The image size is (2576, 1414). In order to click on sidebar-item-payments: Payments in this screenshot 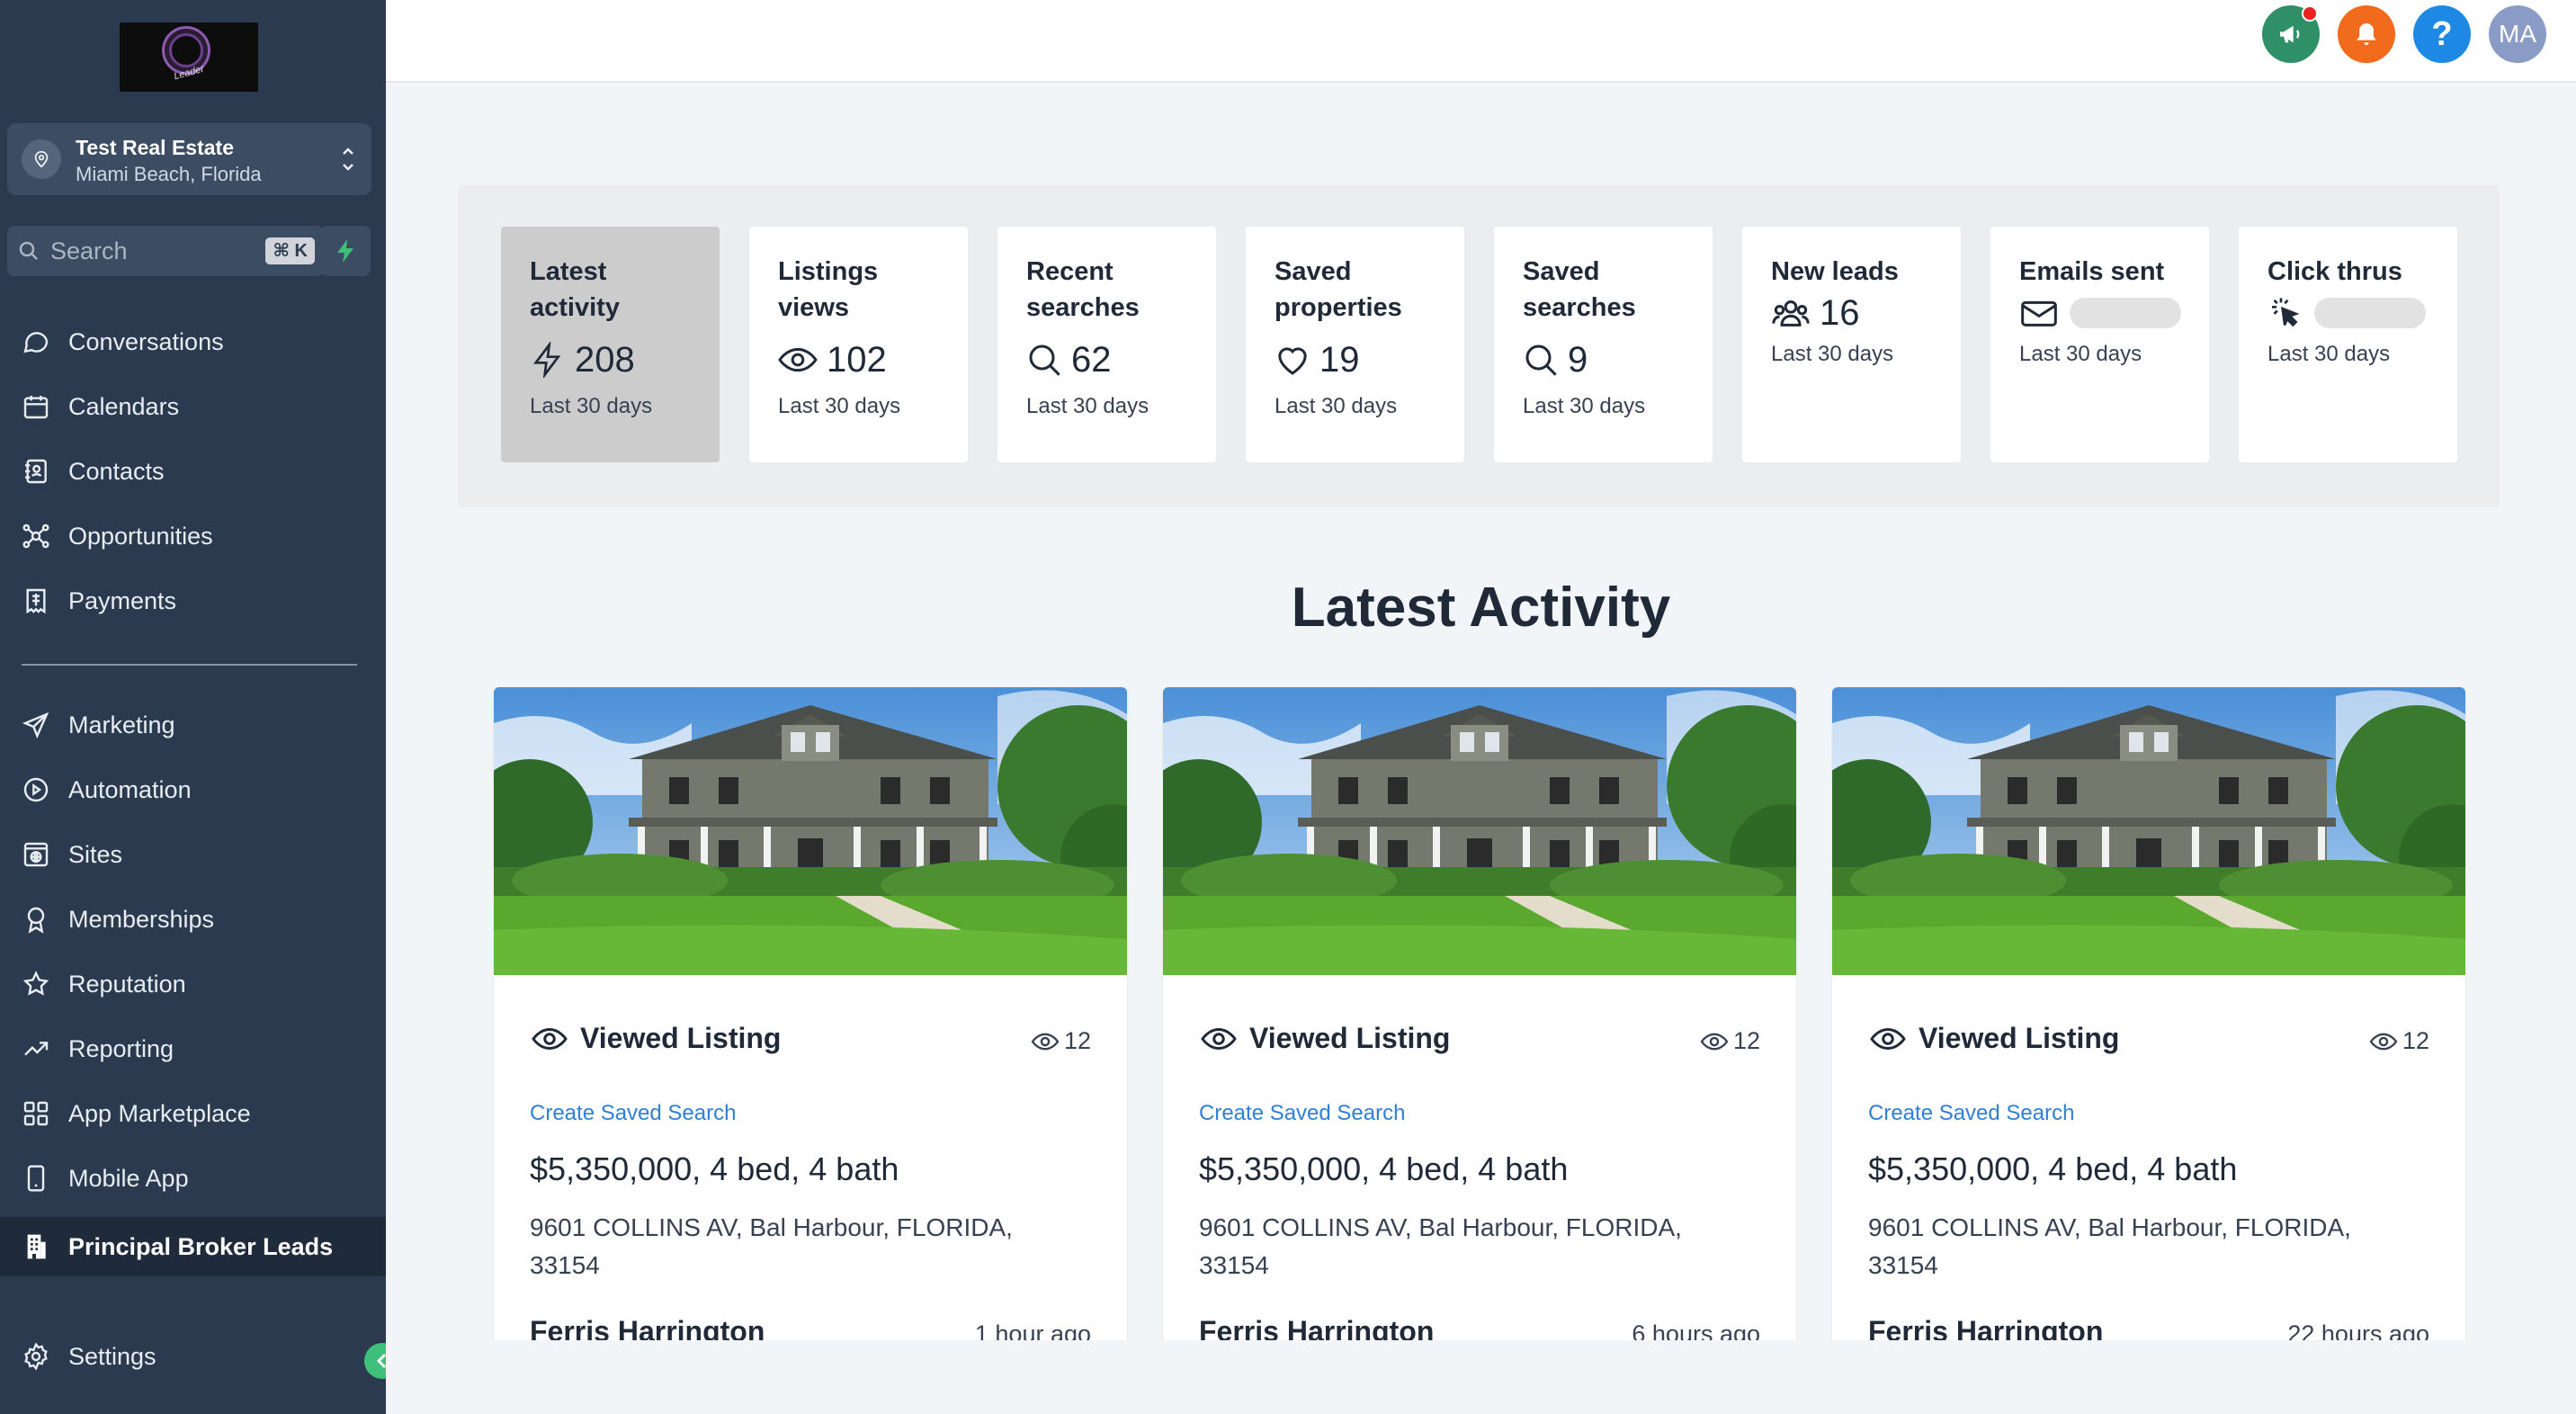, I will do `click(193, 601)`.